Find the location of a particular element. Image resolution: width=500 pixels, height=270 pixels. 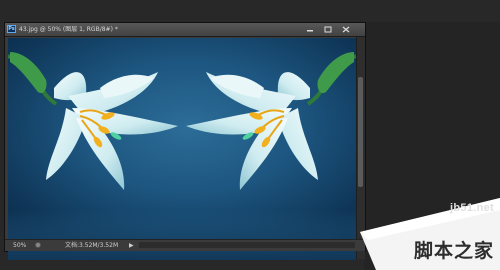

maximize-icon is located at coordinates (328, 29).